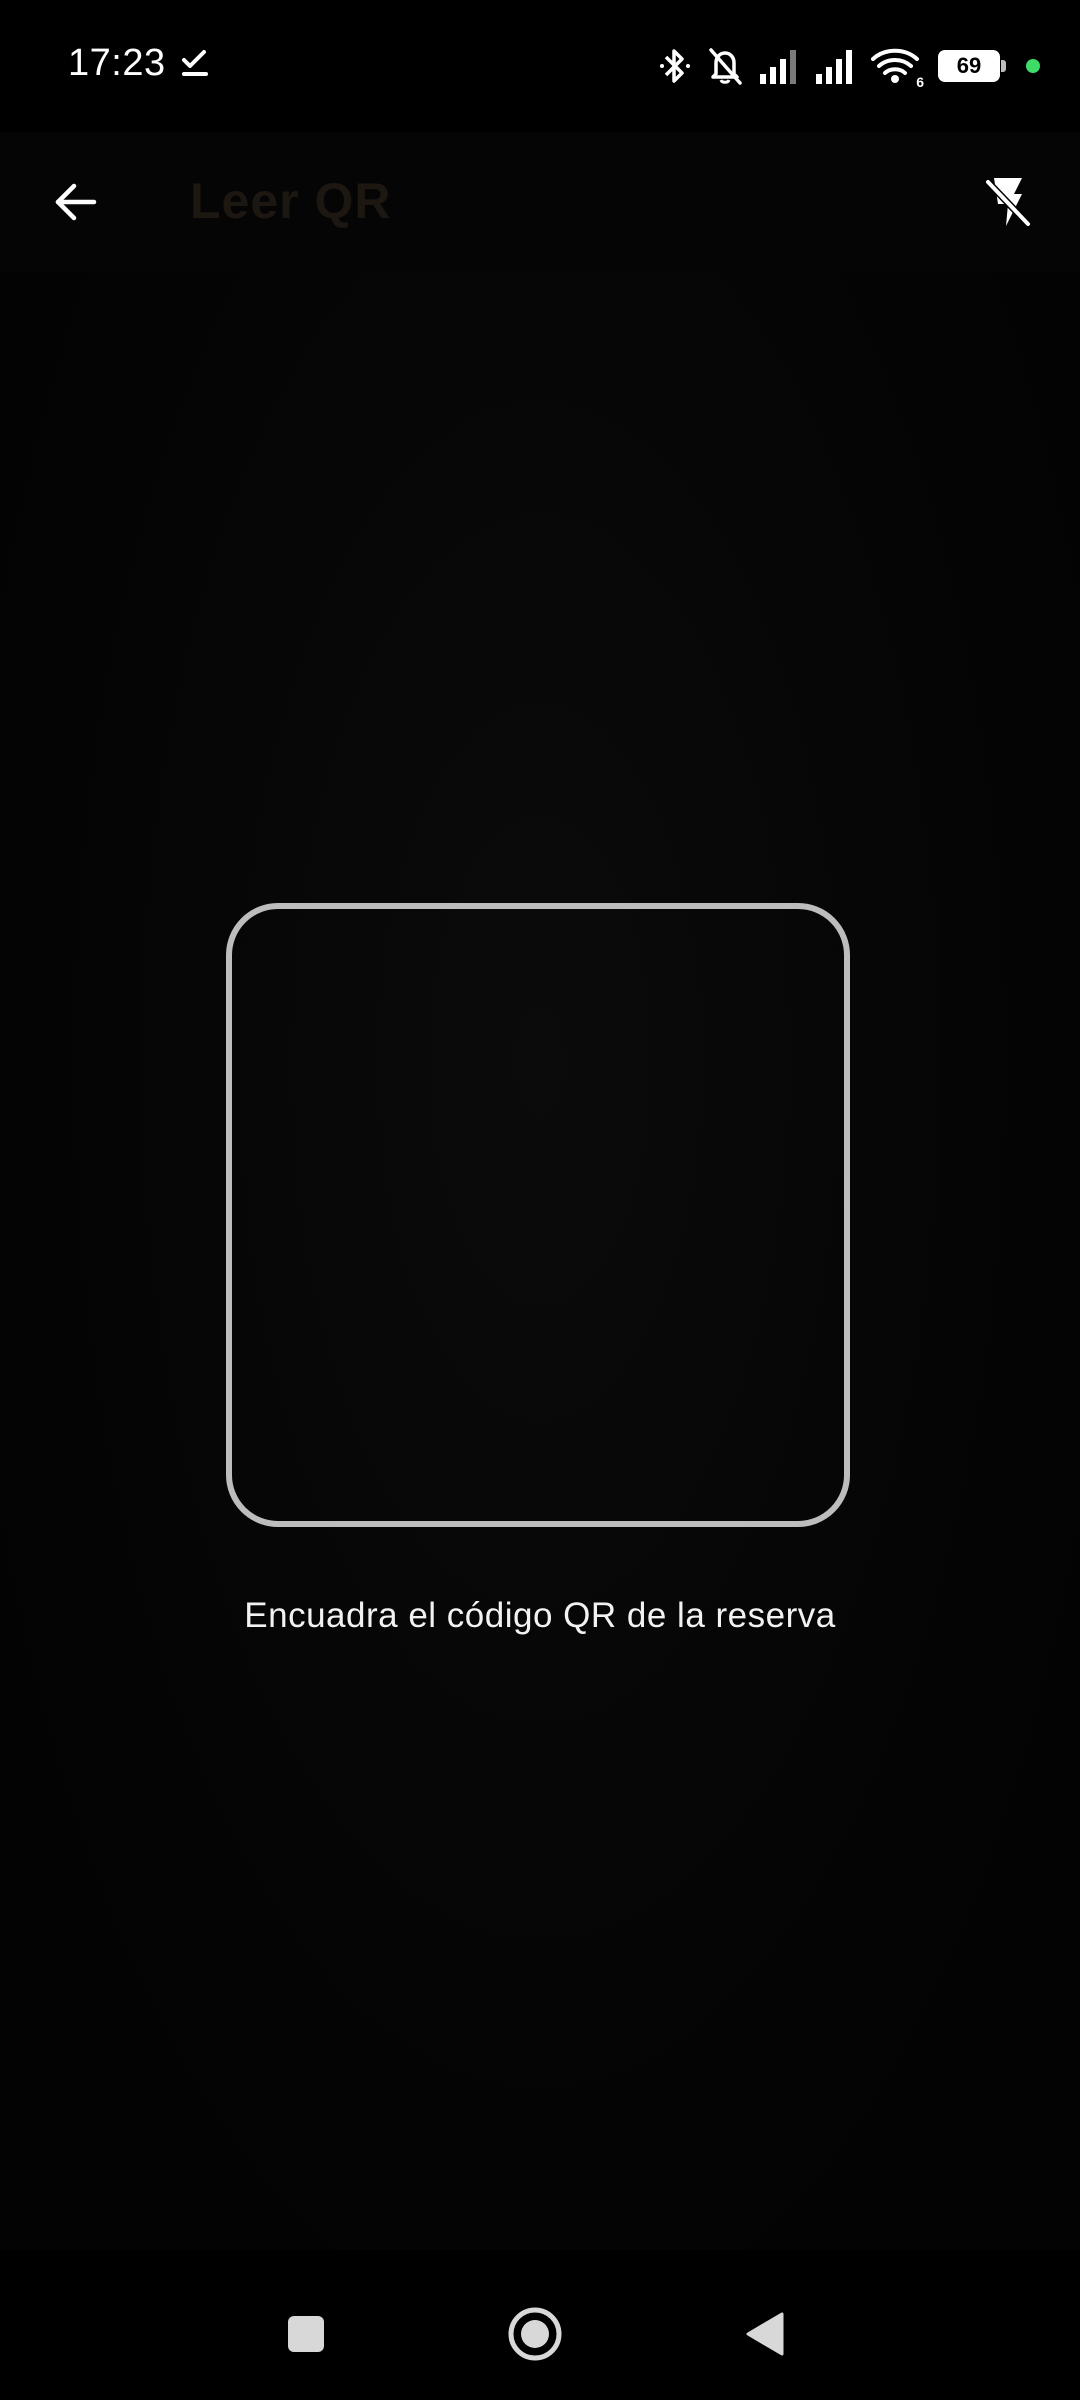  I want to click on recents-square-icon, so click(306, 2334).